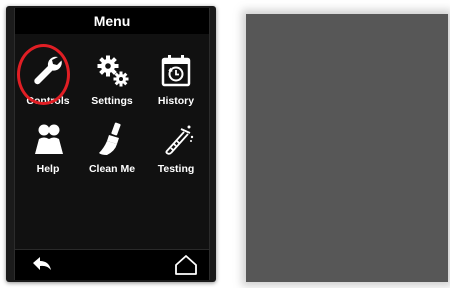 Image resolution: width=450 pixels, height=288 pixels. I want to click on test-tube-icon, so click(176, 140).